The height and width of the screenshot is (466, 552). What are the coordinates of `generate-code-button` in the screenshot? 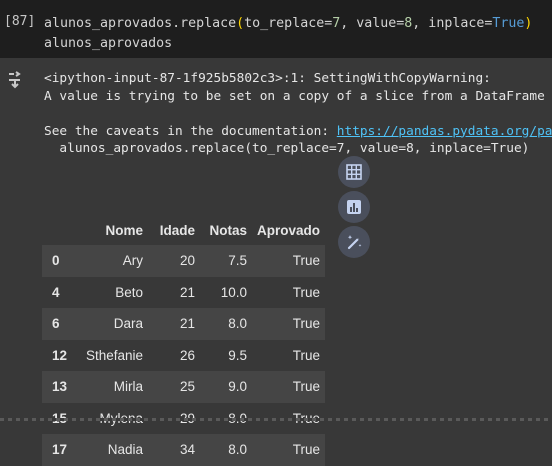 It's located at (354, 242).